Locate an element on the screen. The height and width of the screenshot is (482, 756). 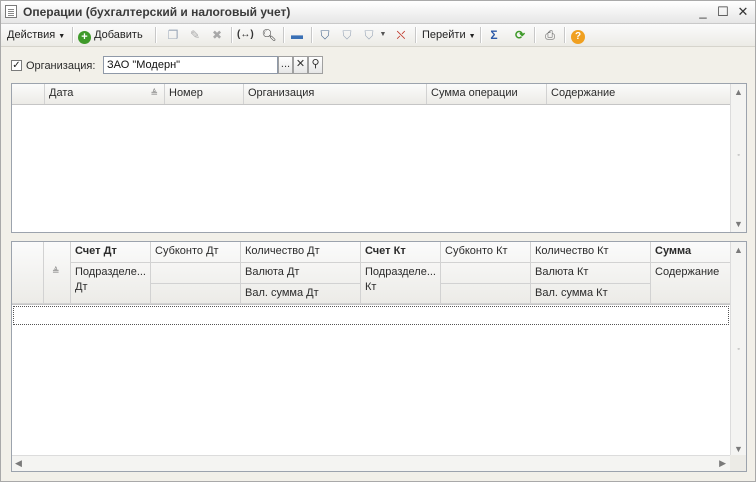
goto-menu: Перейти ▼ is located at coordinates (449, 35).